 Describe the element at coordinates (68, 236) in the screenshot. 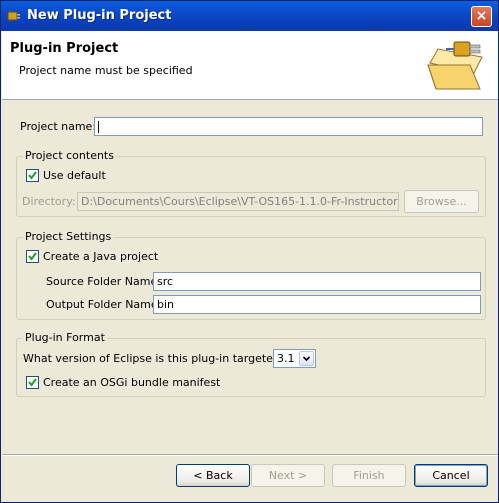

I see `project-settings-title: Project Settings` at that location.